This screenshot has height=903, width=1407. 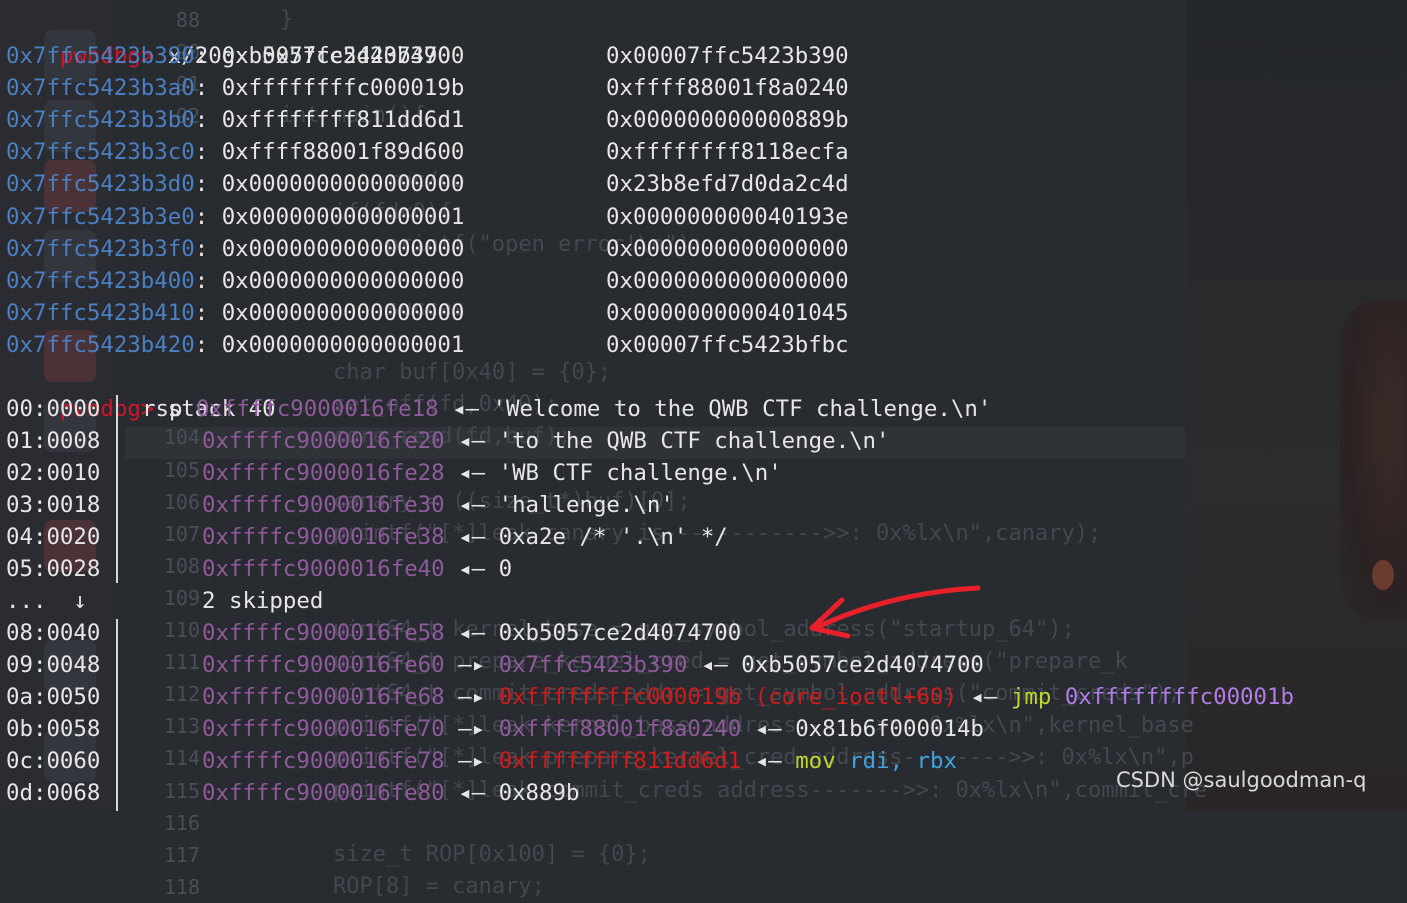 What do you see at coordinates (53, 569) in the screenshot?
I see `stack-index: 05:0028` at bounding box center [53, 569].